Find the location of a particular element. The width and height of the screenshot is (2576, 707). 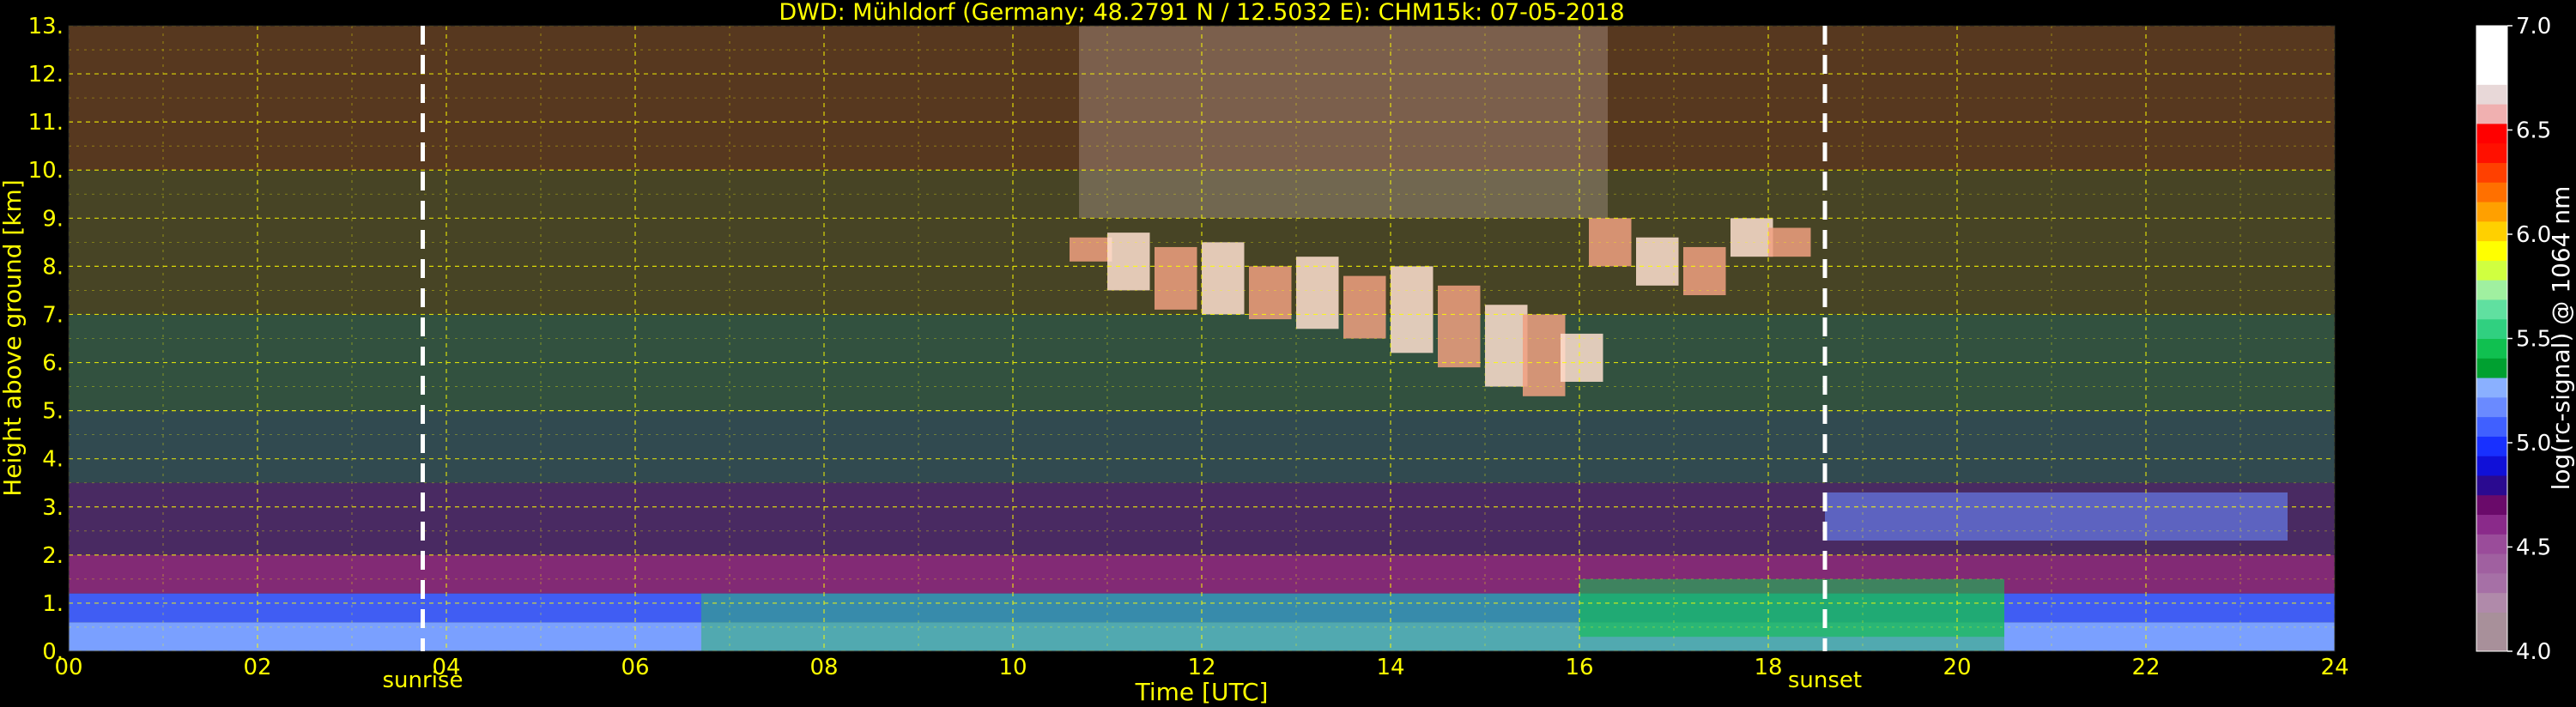

x-tick-label: 18 is located at coordinates (1768, 667).